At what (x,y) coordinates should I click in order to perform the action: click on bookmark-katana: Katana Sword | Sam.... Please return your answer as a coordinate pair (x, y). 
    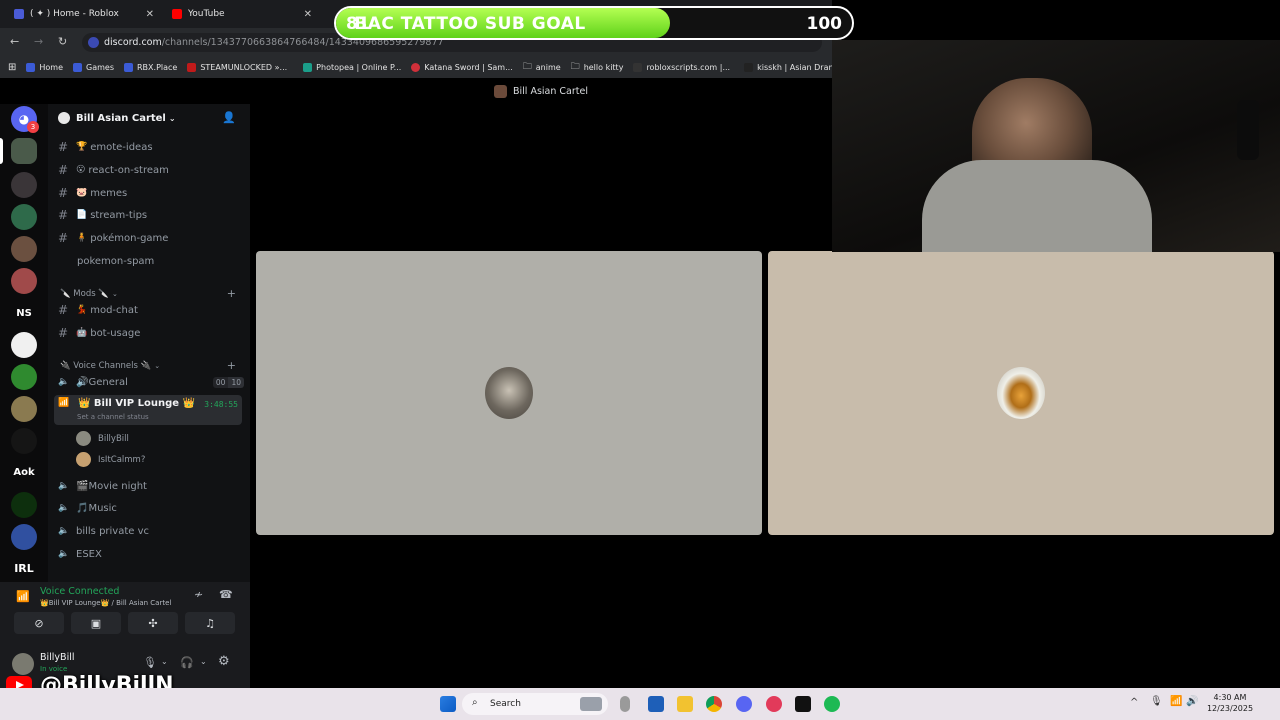
    Looking at the image, I should click on (462, 67).